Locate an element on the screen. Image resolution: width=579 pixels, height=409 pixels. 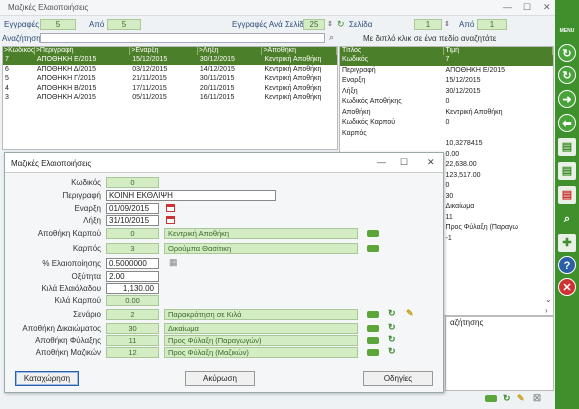
detail-key: Περιγραφή is located at coordinates (359, 70).